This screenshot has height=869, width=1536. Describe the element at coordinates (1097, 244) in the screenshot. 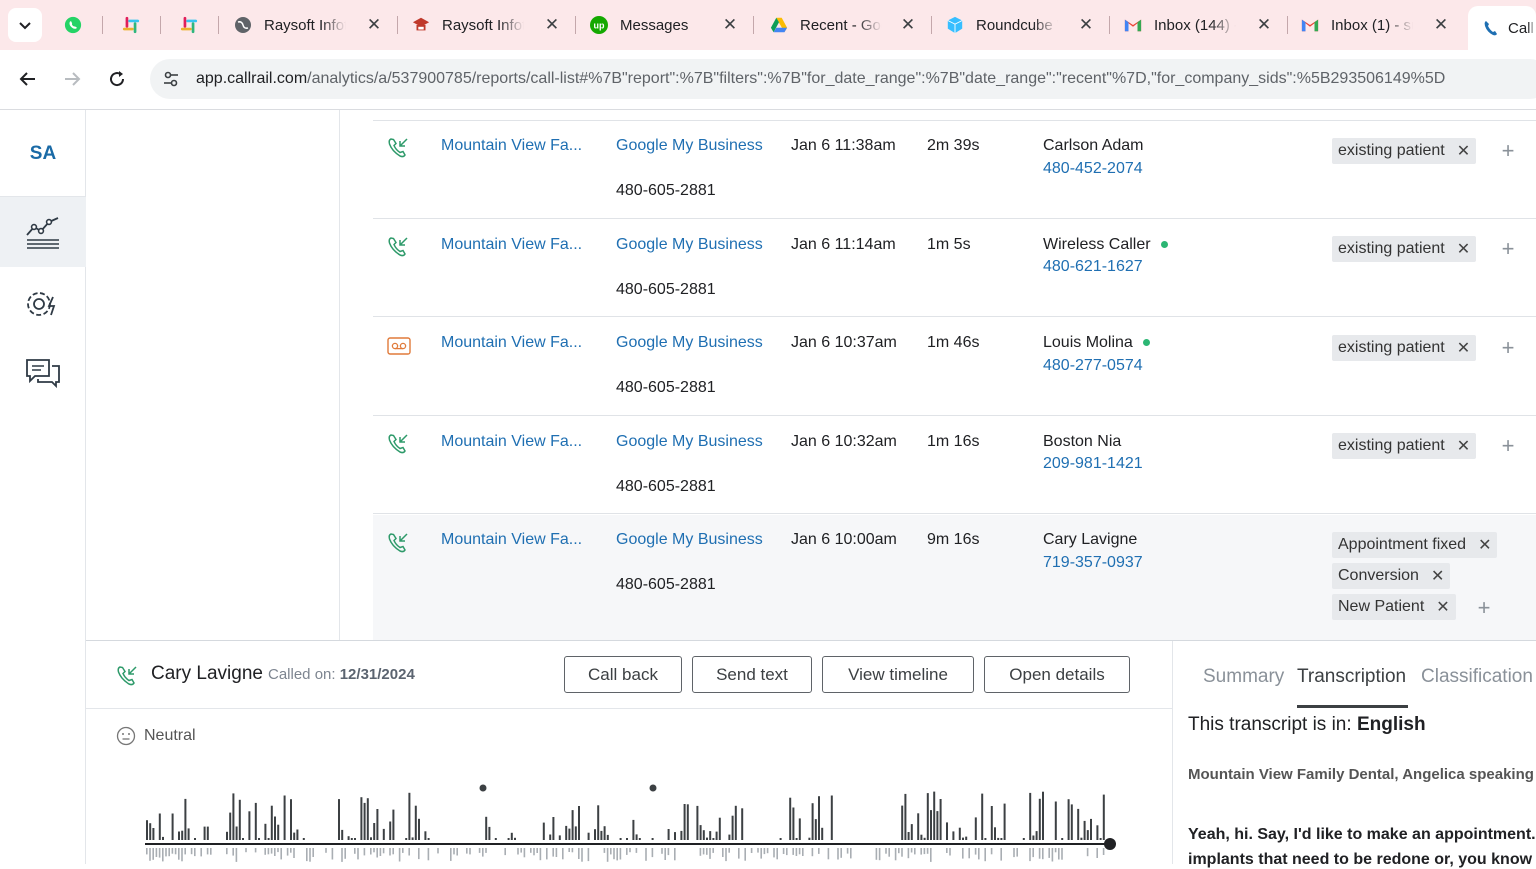

I see `caller-name: Wireless Caller` at that location.